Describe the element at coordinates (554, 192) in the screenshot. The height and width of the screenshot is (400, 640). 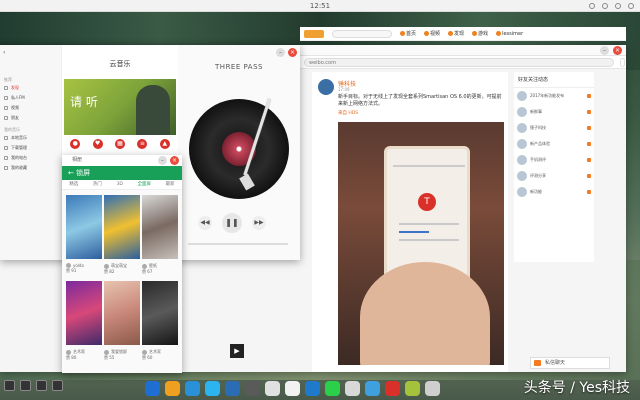
I see `list-item: 新功能` at that location.